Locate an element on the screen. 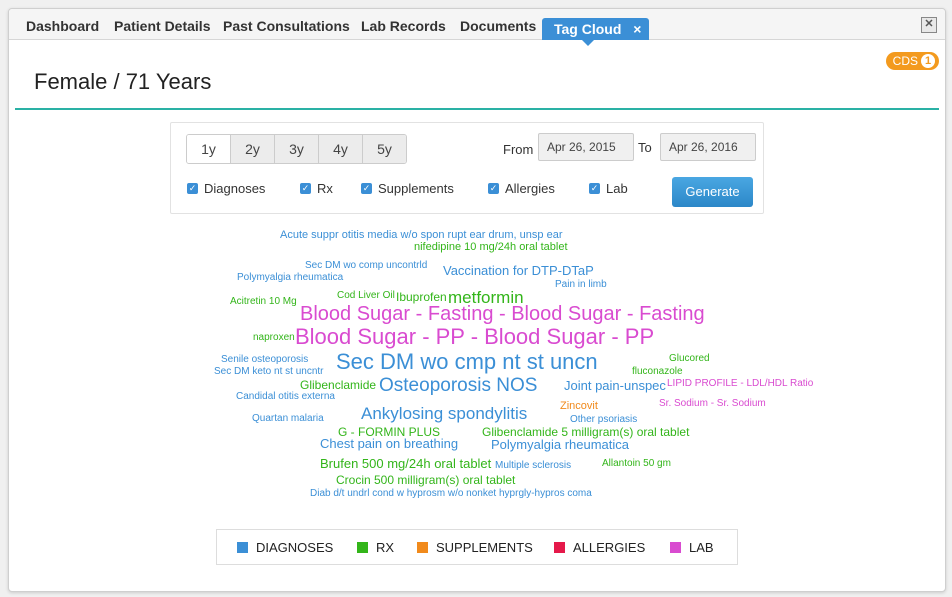 The height and width of the screenshot is (597, 952). tab-lab-records: Lab Records is located at coordinates (403, 26).